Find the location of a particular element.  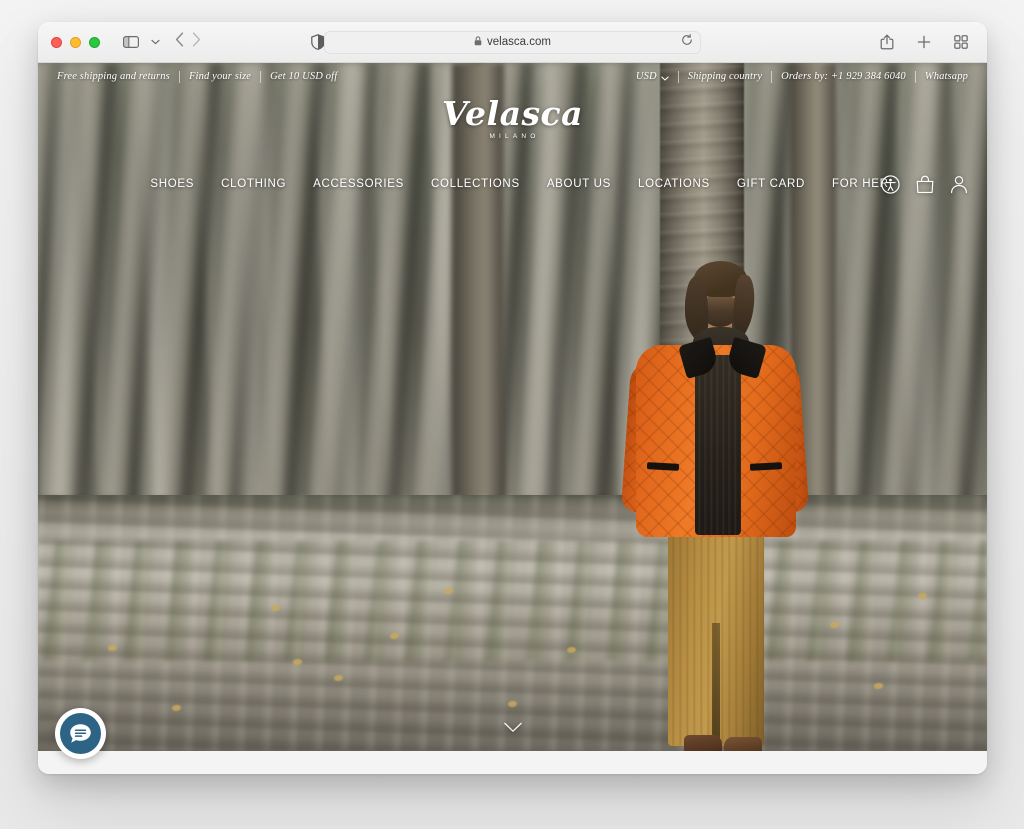

model-leg-separation is located at coordinates (716, 685).